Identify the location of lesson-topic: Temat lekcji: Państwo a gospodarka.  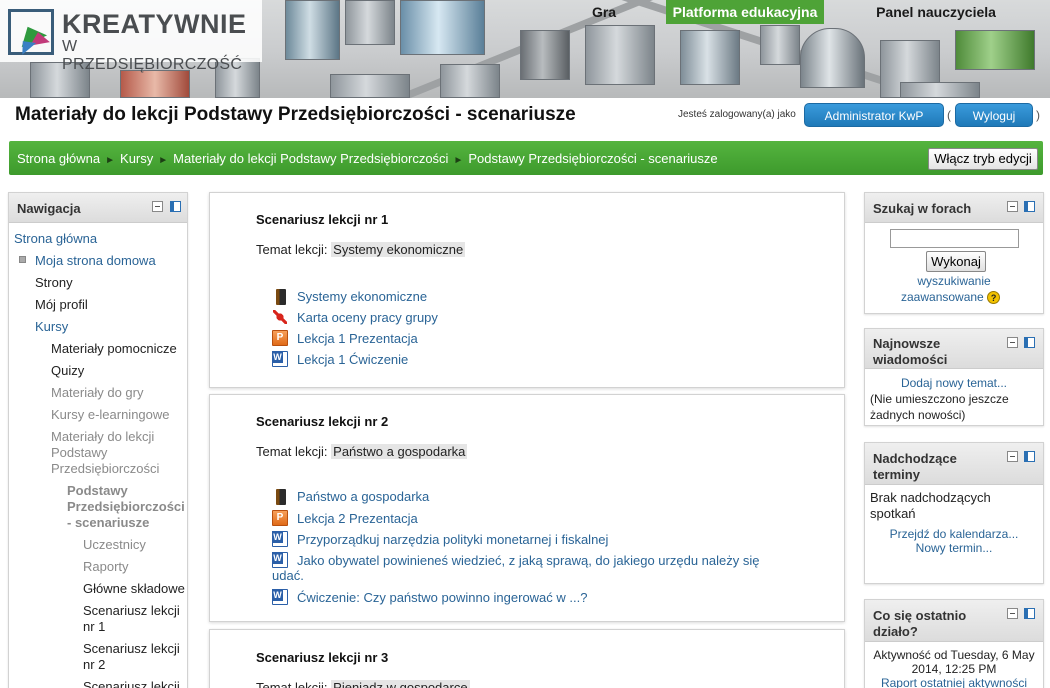
(362, 451).